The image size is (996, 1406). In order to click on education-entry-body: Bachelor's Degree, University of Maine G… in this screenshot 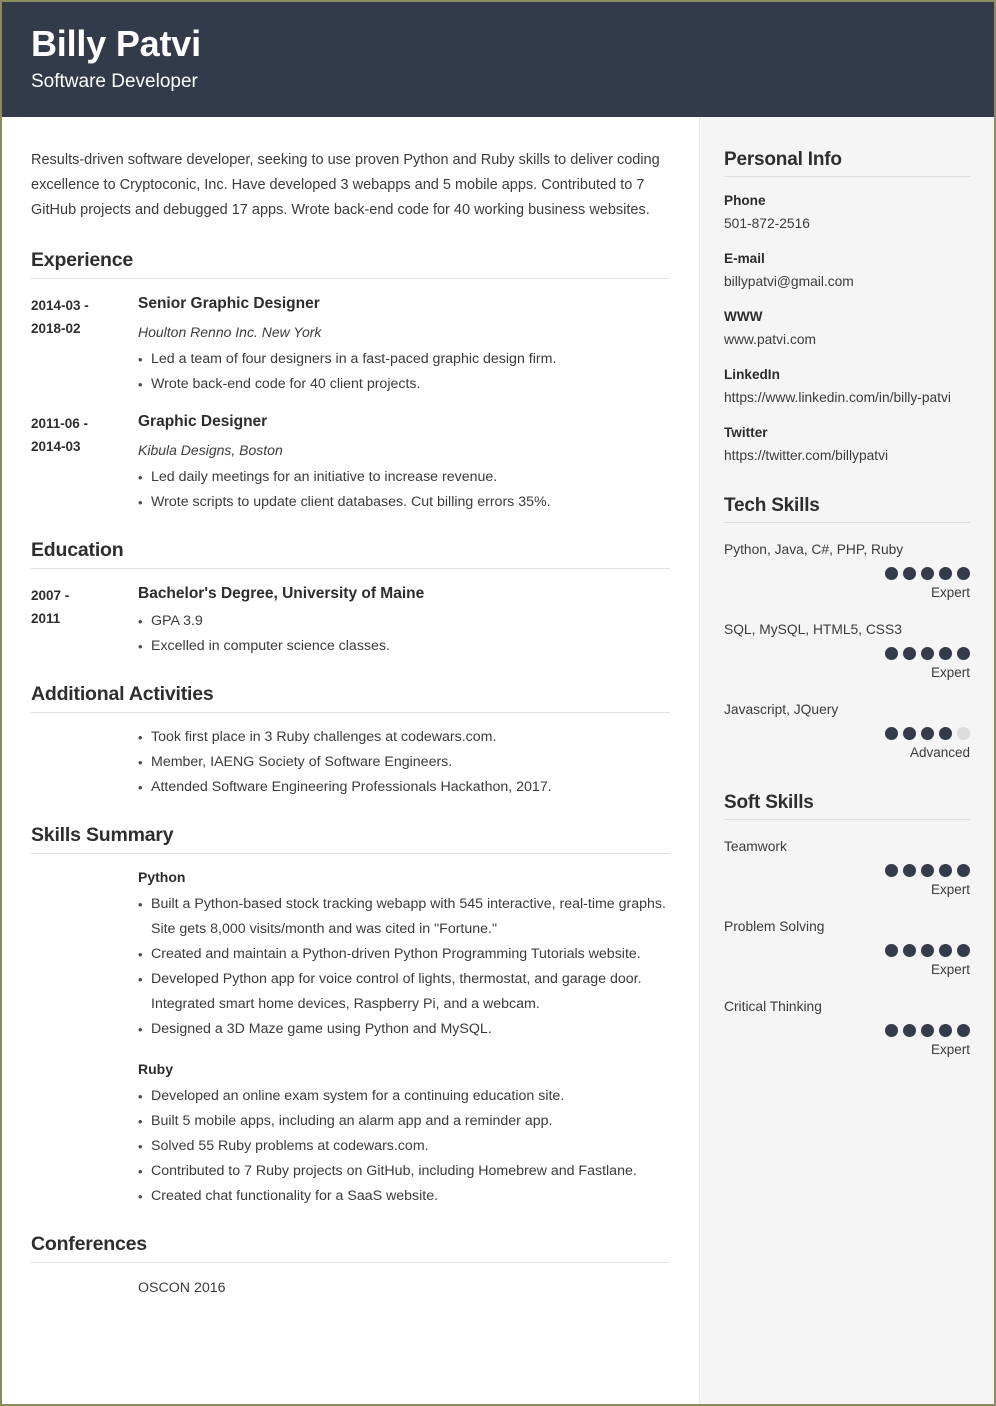, I will do `click(404, 621)`.